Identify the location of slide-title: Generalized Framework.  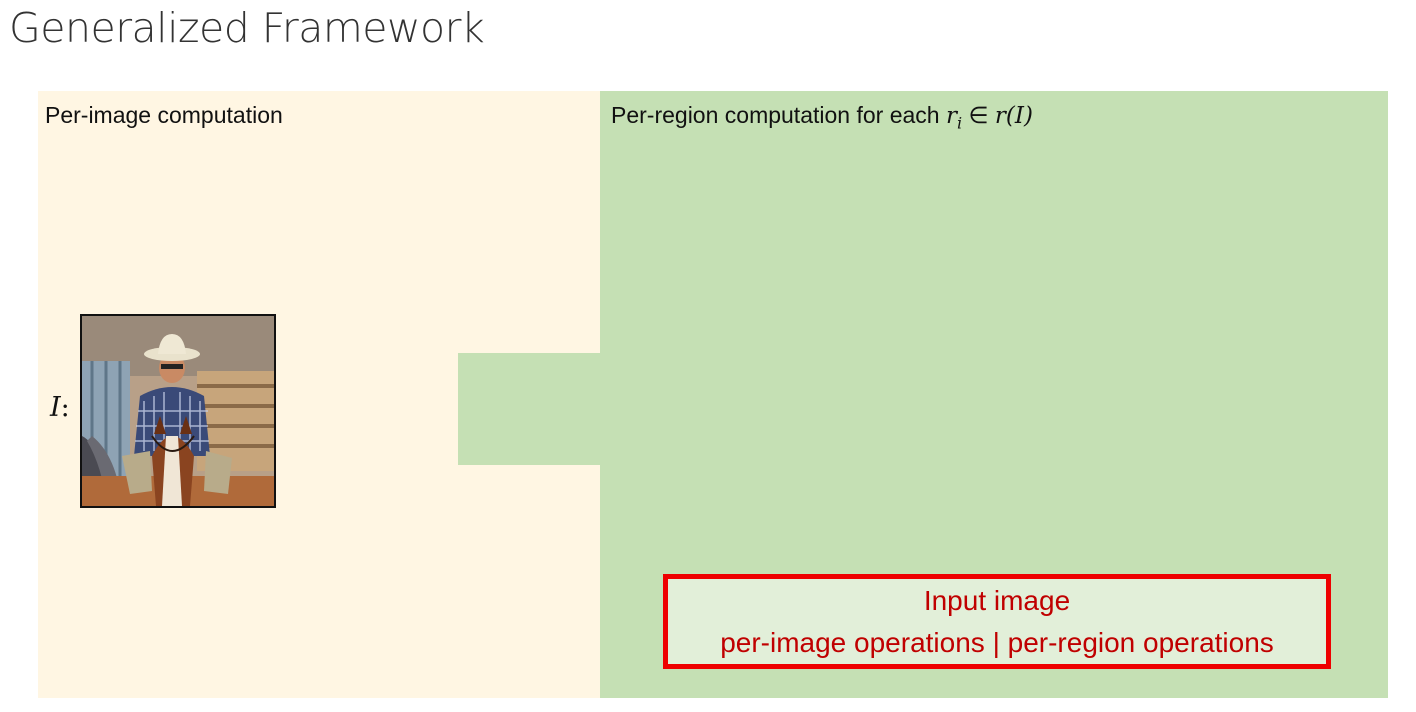
(247, 28).